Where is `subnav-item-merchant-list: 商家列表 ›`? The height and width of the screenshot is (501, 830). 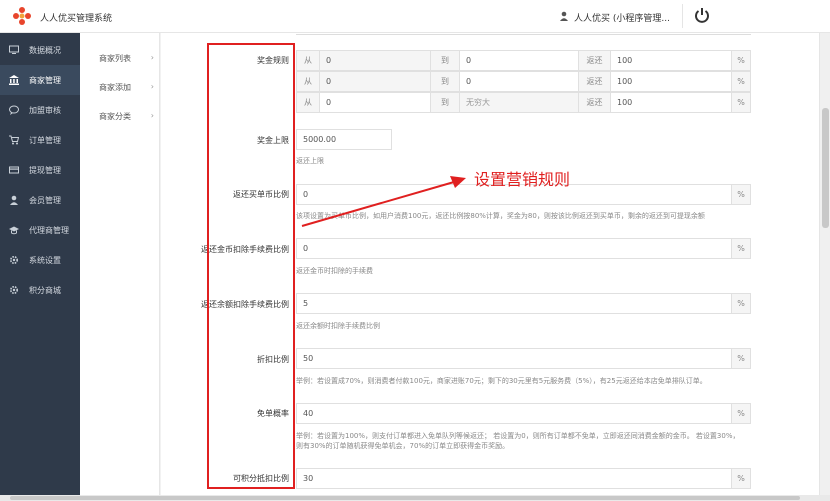 subnav-item-merchant-list: 商家列表 › is located at coordinates (126, 58).